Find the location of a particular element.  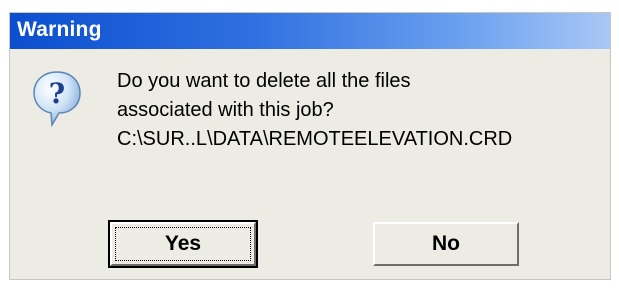

message-line: associated with this job? is located at coordinates (225, 110).